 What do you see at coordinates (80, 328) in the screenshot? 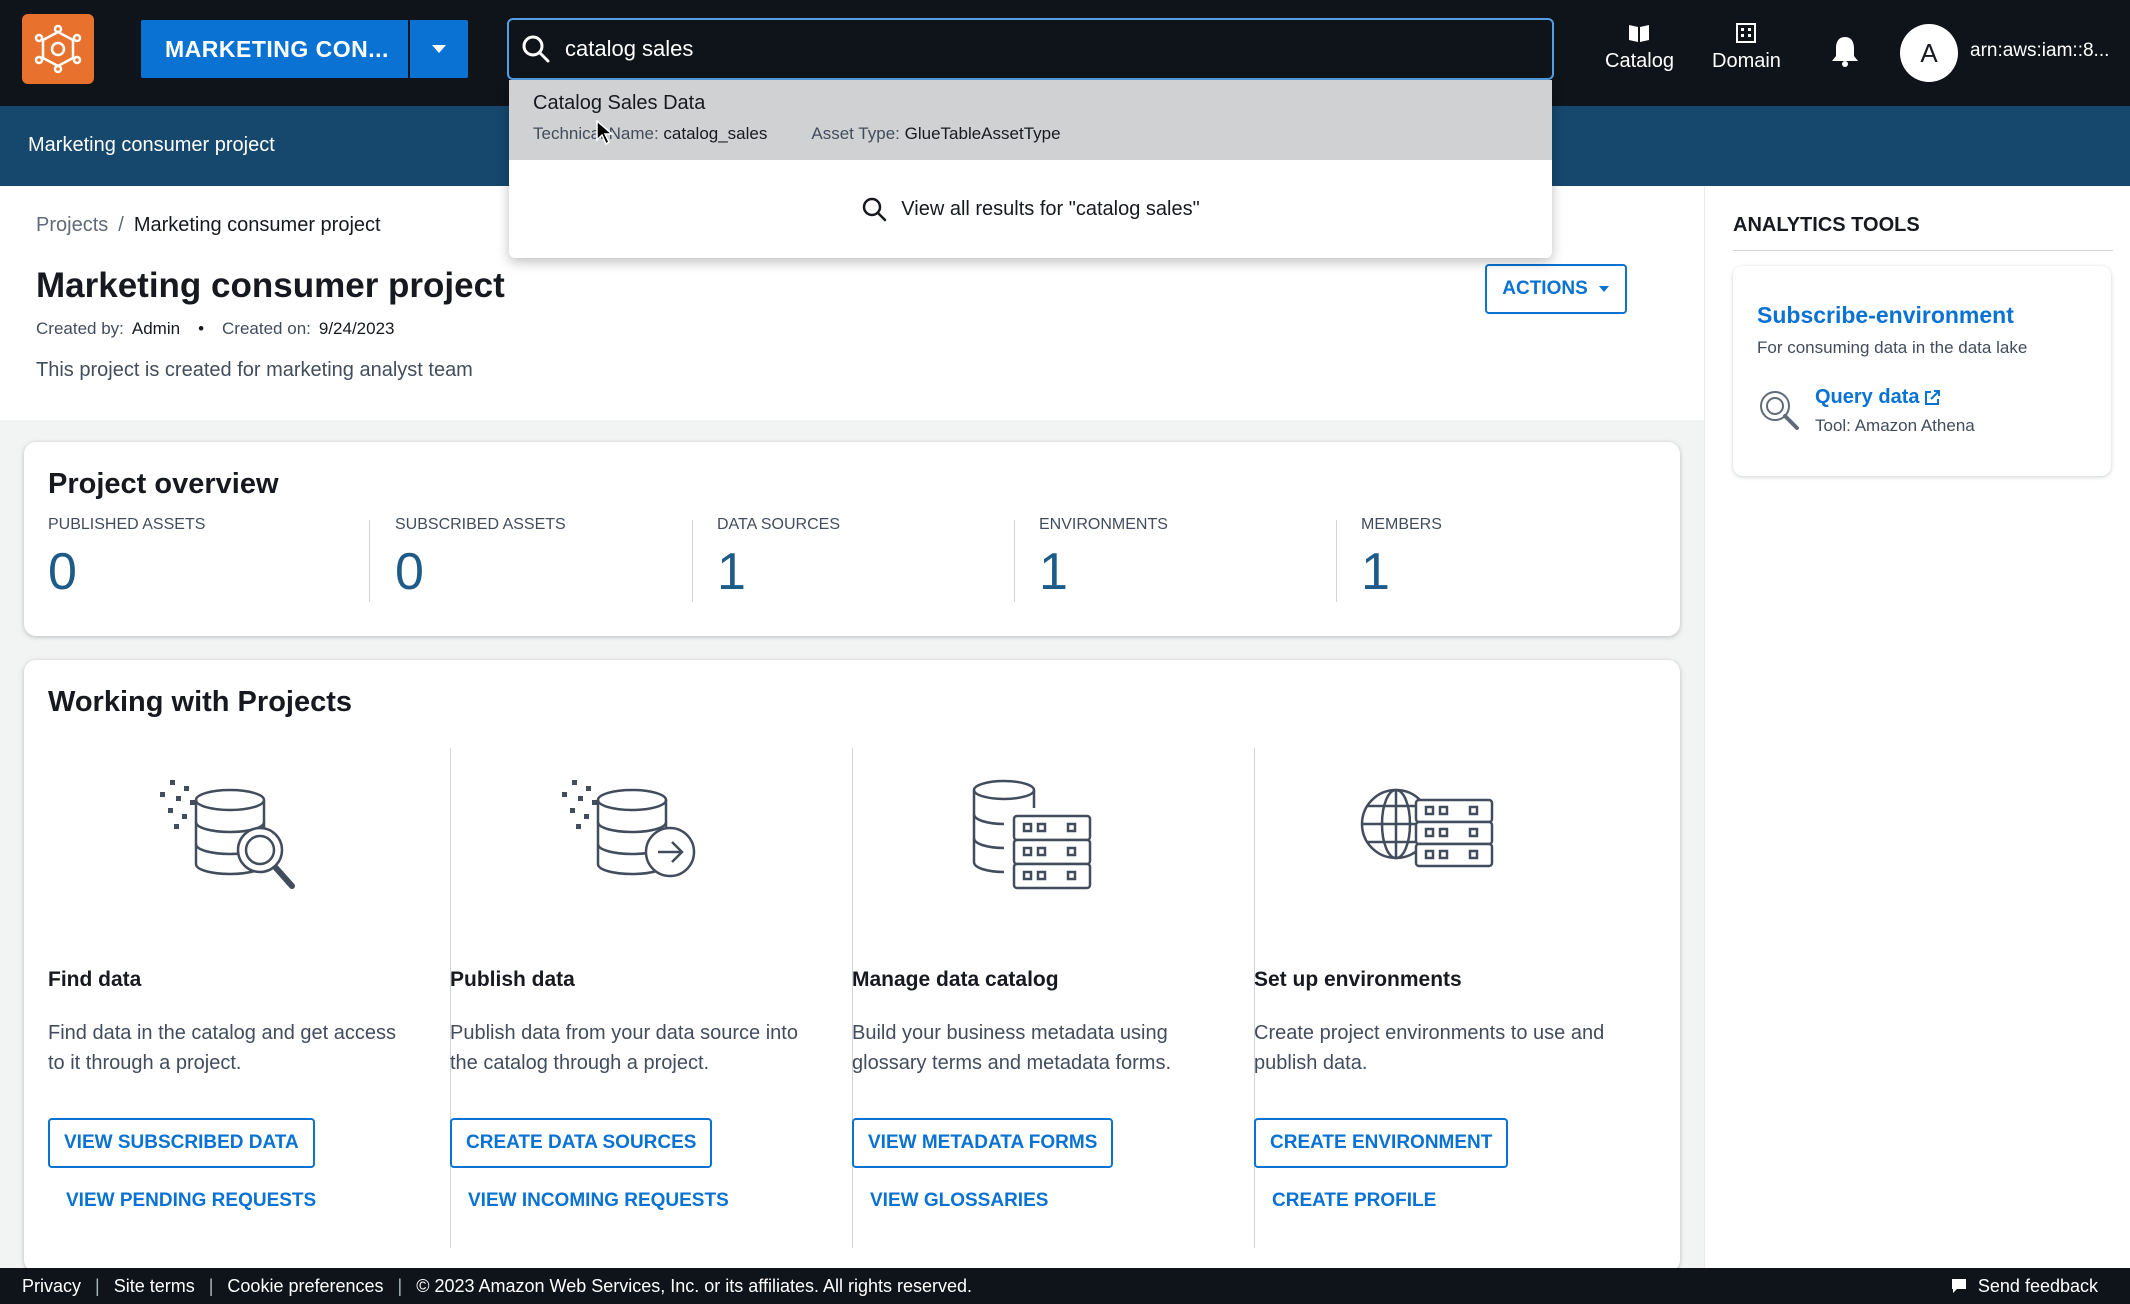
I see `created-by-label: Created by:` at bounding box center [80, 328].